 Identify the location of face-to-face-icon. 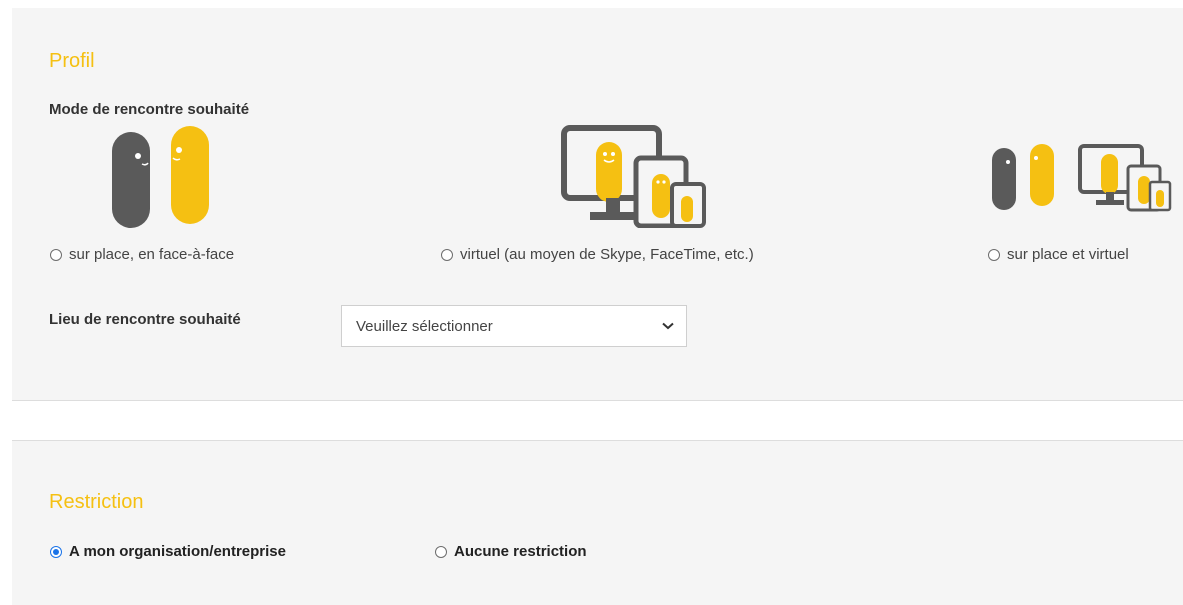
(160, 177).